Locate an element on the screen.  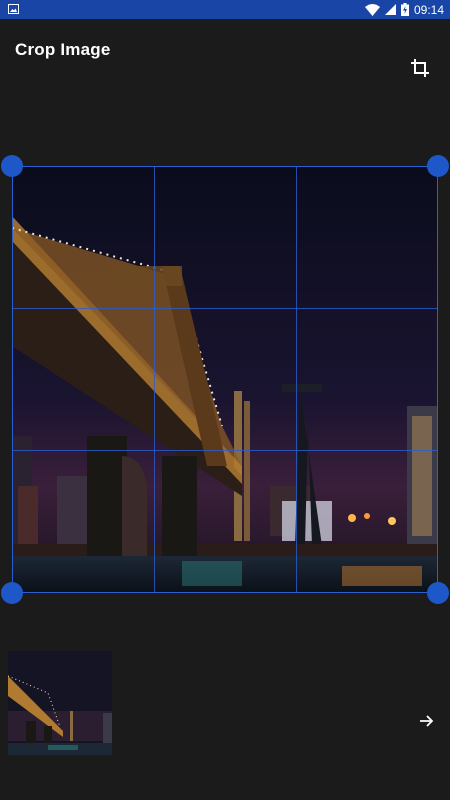
crop-handle-top-right is located at coordinates (438, 166).